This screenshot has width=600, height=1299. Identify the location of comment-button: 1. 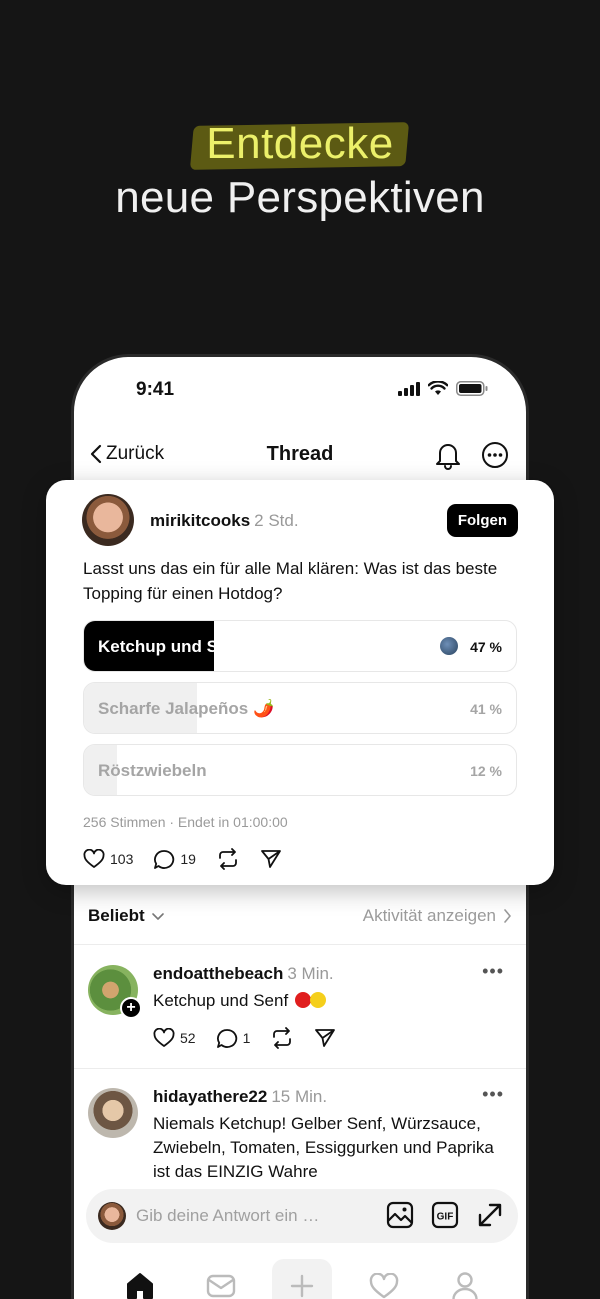
(233, 1038).